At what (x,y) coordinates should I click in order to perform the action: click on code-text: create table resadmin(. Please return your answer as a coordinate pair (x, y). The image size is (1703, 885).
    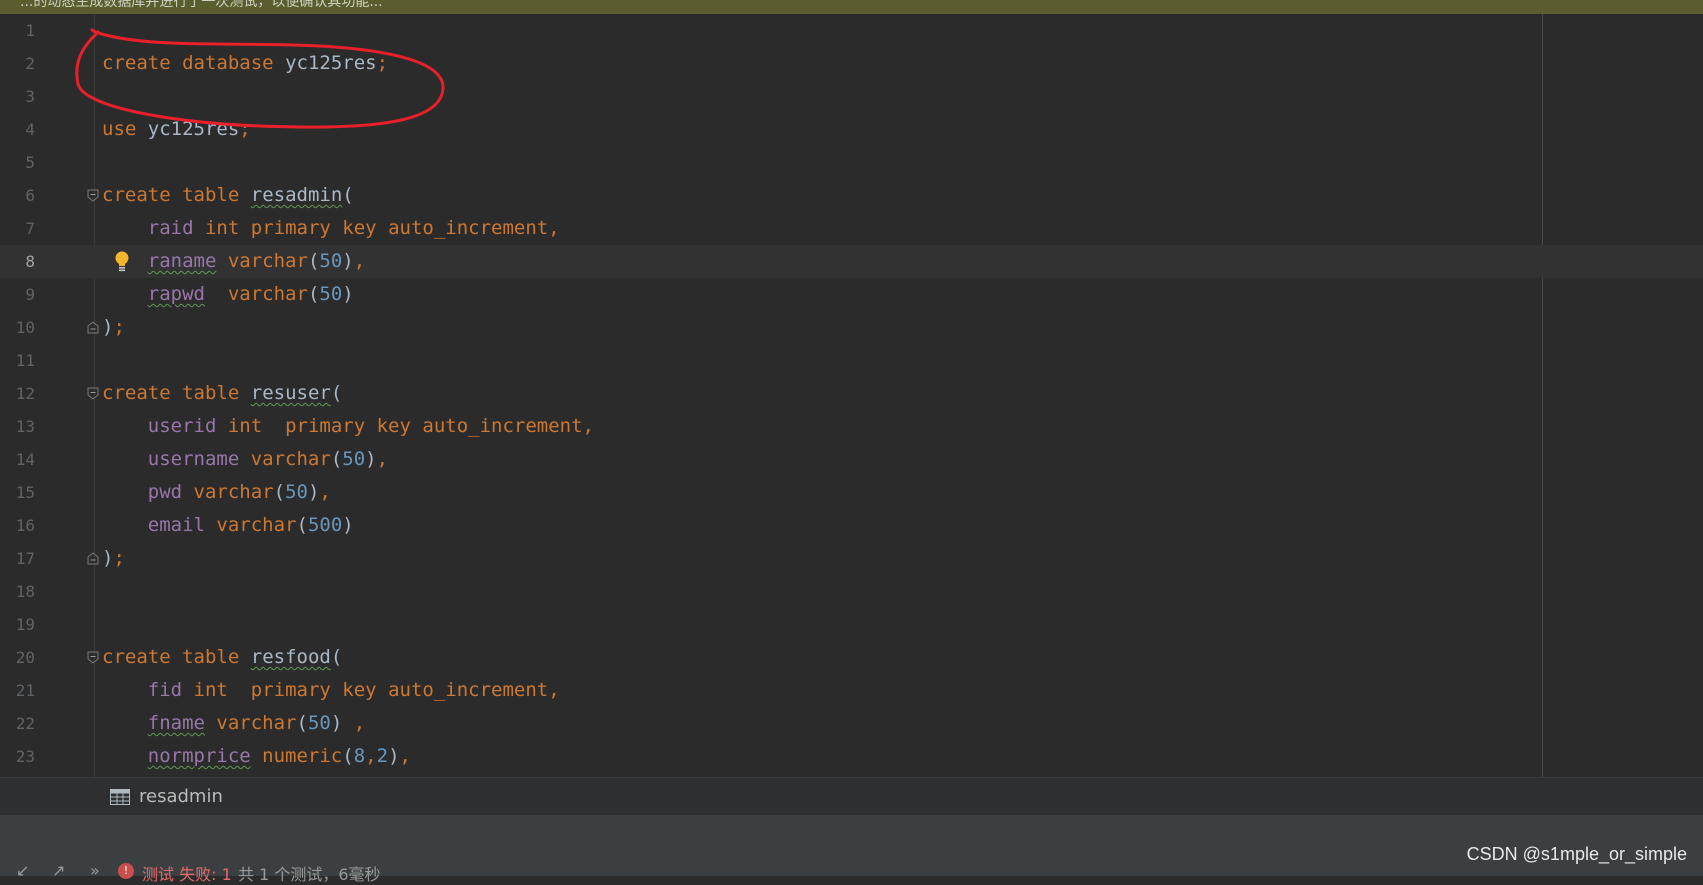
    Looking at the image, I should click on (228, 195).